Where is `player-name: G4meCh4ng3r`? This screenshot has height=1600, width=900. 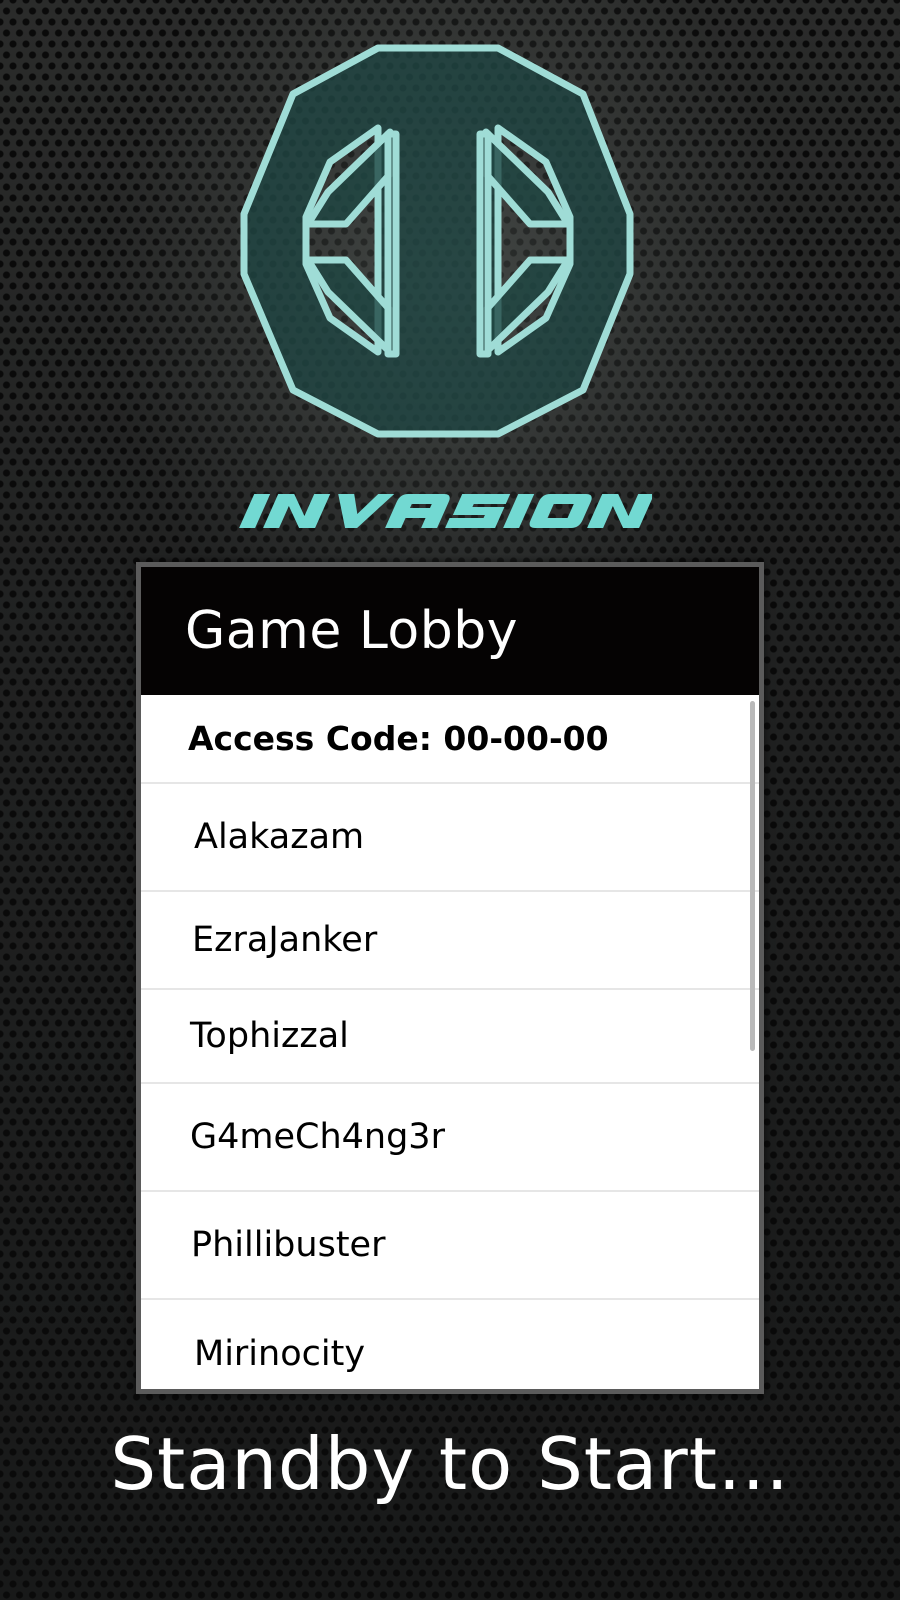 player-name: G4meCh4ng3r is located at coordinates (317, 1137).